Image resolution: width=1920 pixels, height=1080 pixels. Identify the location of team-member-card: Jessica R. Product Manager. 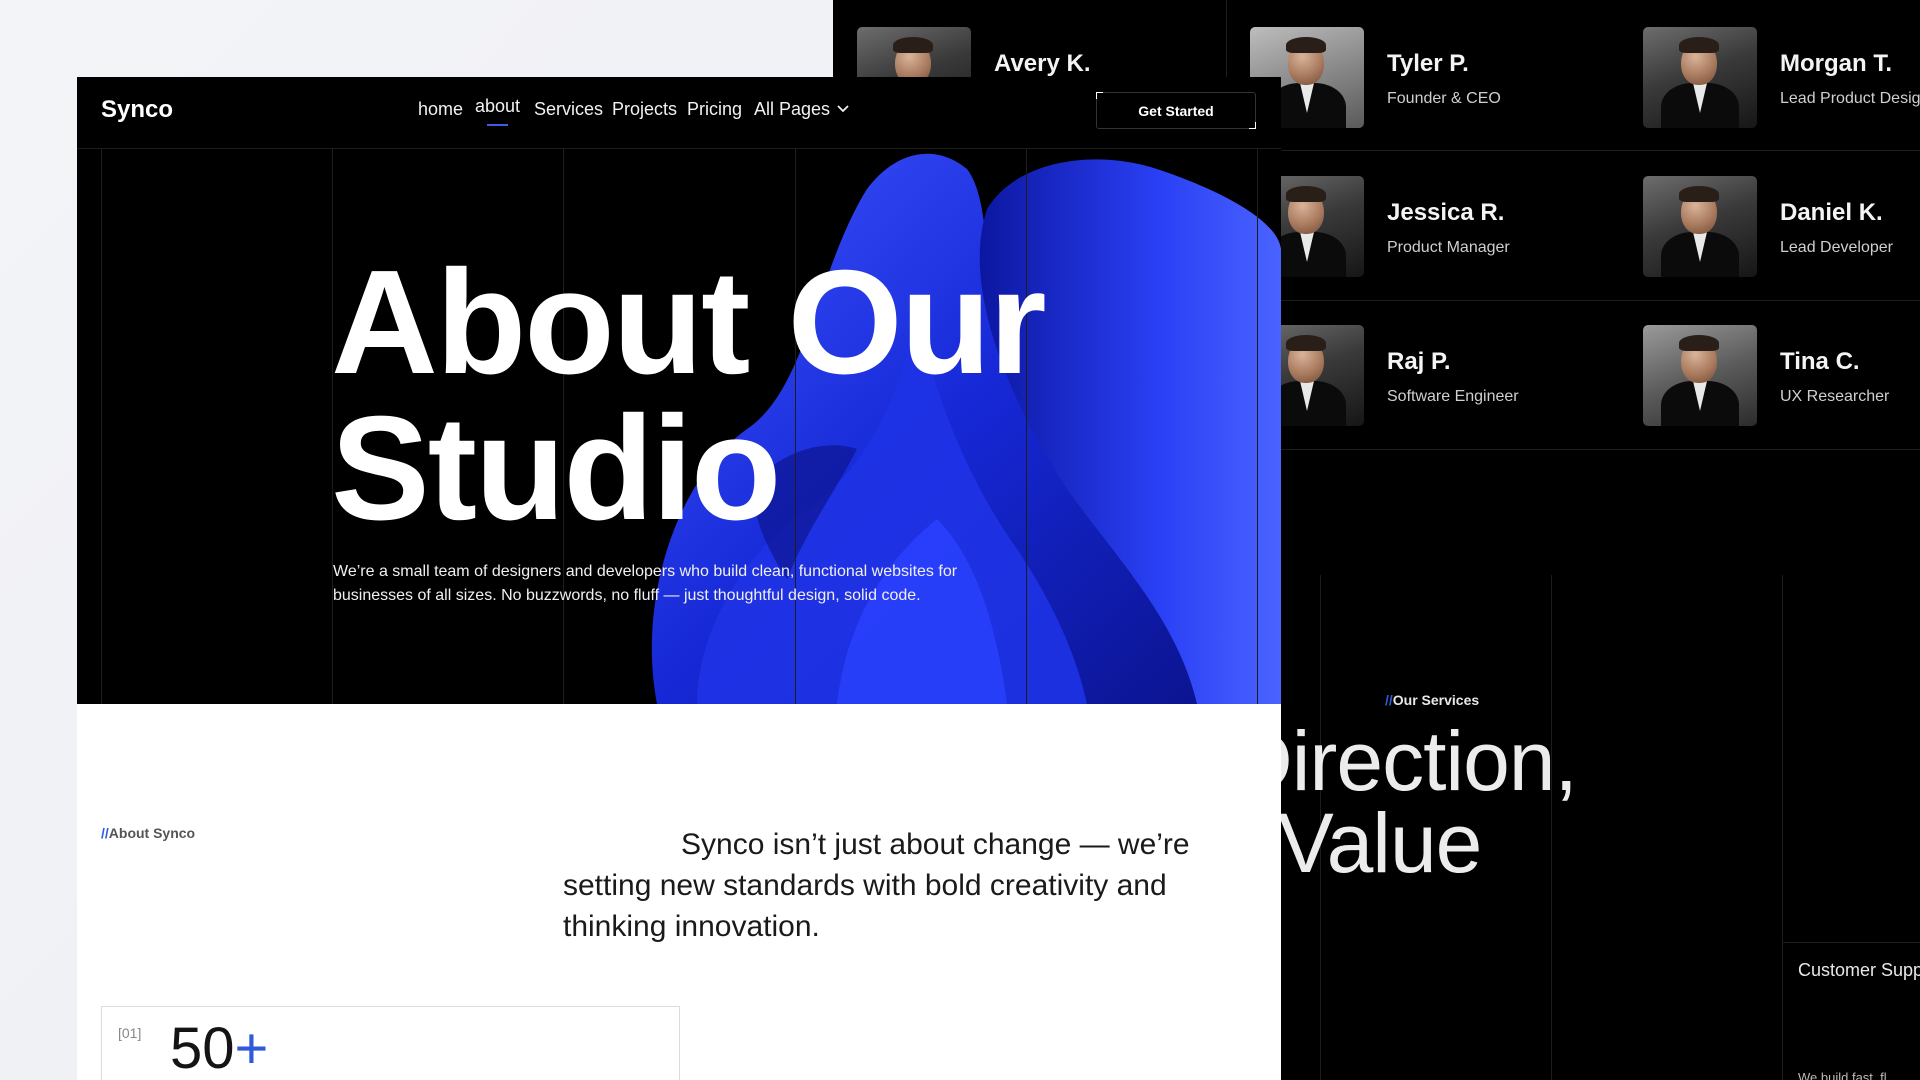
(1440, 226).